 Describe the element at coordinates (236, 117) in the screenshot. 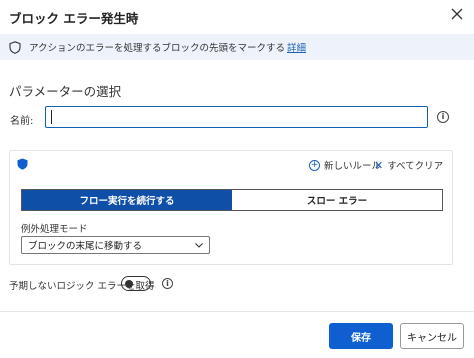

I see `name-input` at that location.